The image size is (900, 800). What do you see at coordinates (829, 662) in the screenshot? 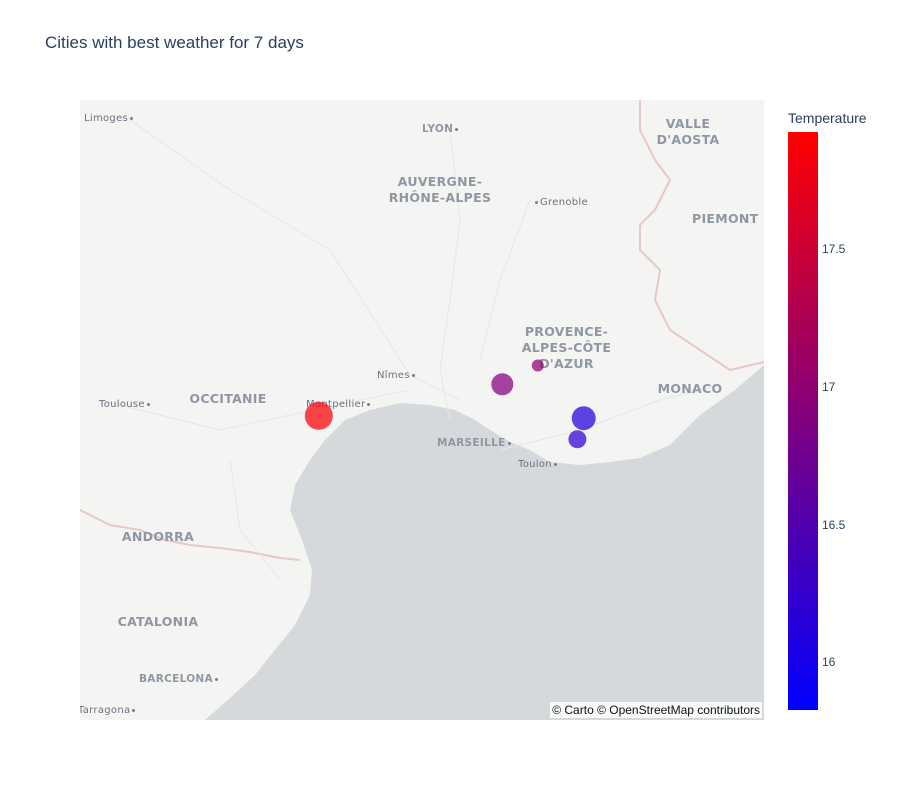
I see `colorbar-tick-label: 16` at bounding box center [829, 662].